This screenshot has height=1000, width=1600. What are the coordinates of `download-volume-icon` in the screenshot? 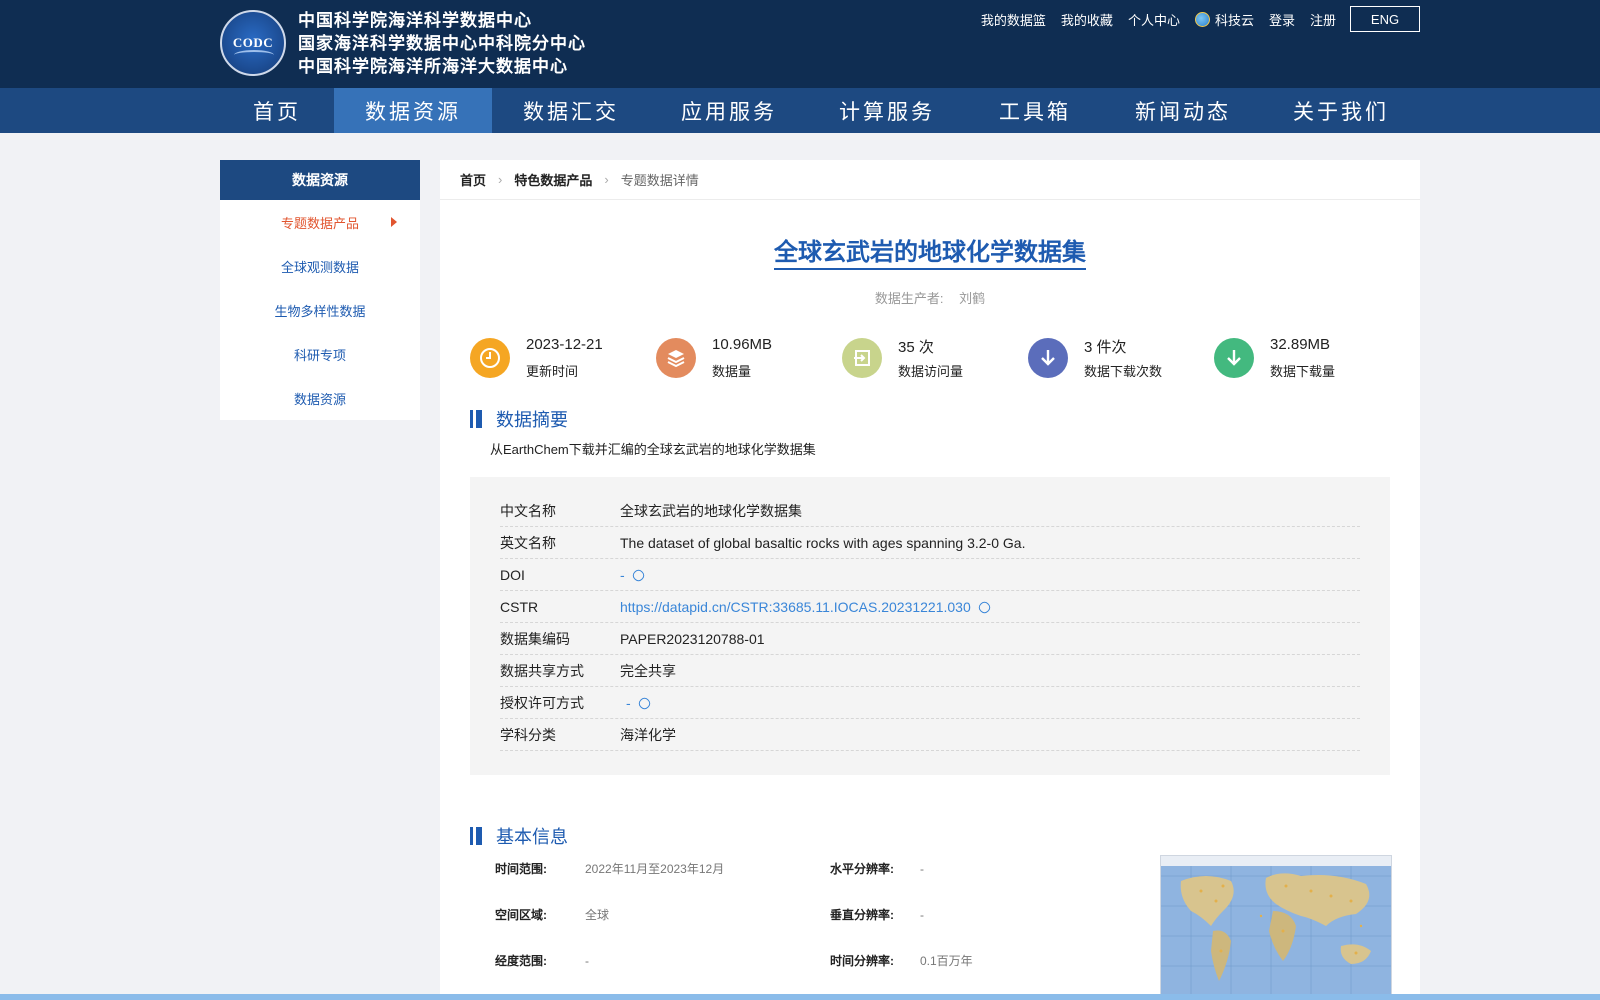 It's located at (1234, 358).